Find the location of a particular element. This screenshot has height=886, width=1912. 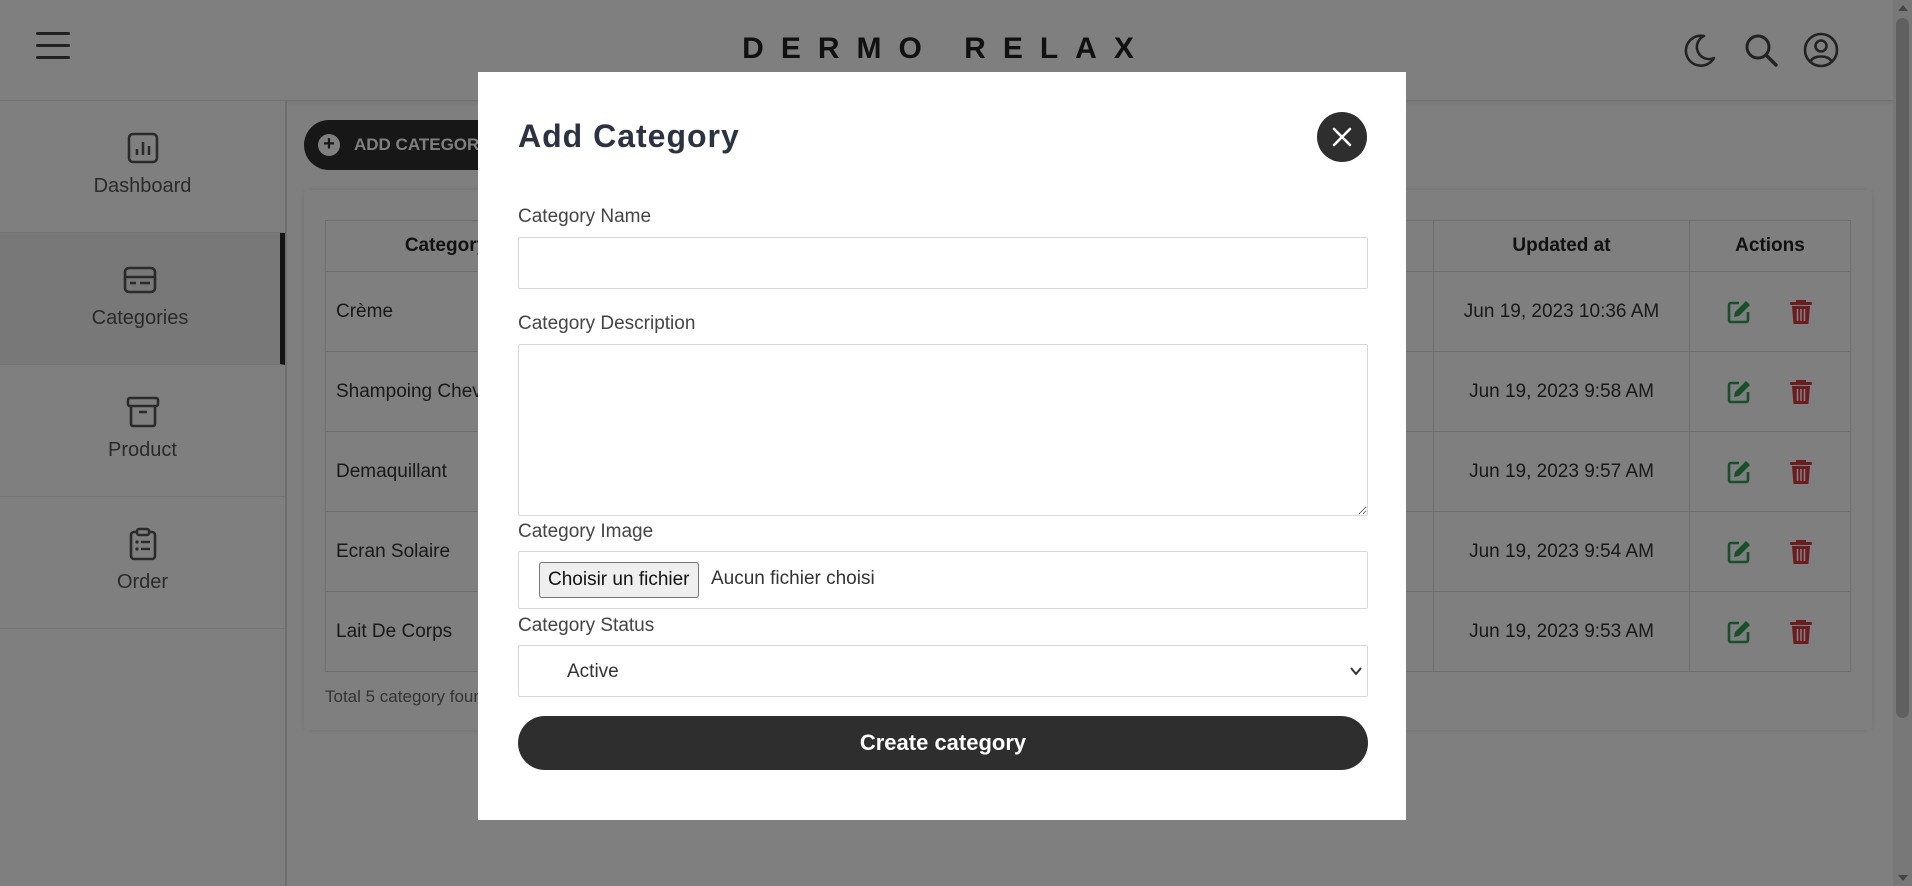

category-status-select: Active is located at coordinates (943, 671).